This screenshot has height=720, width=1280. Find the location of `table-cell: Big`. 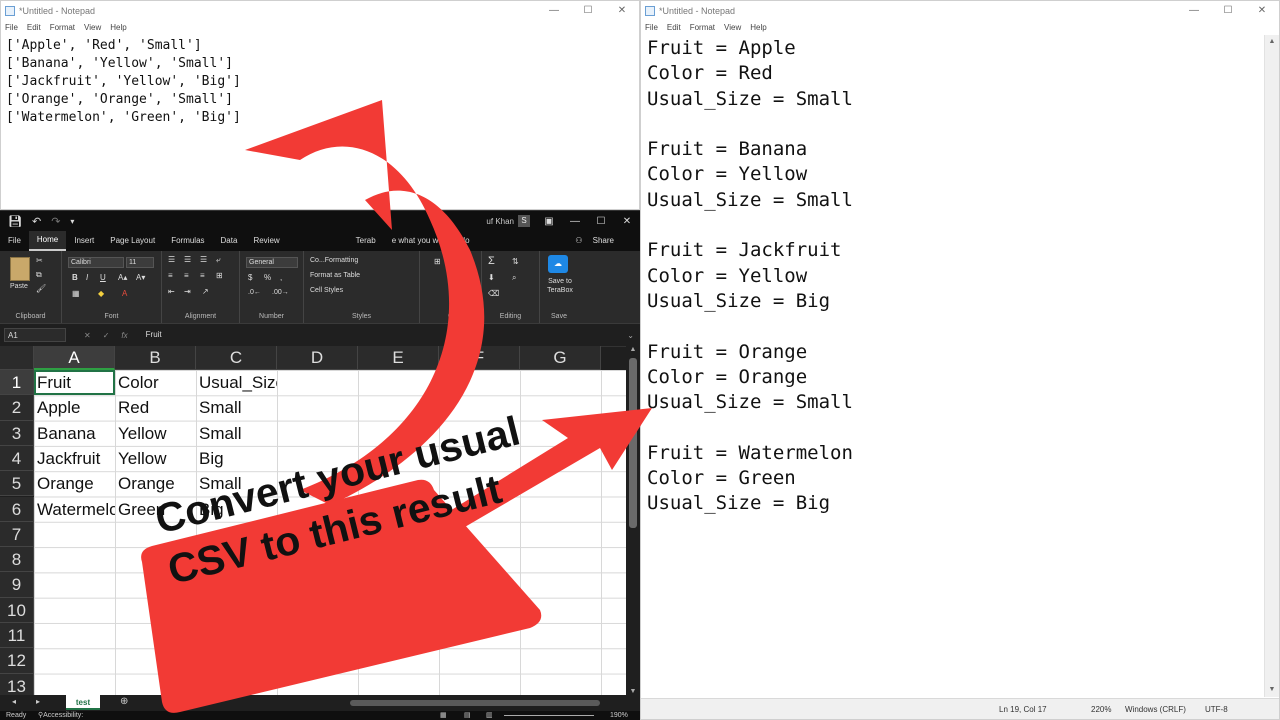

table-cell: Big is located at coordinates (236, 458).